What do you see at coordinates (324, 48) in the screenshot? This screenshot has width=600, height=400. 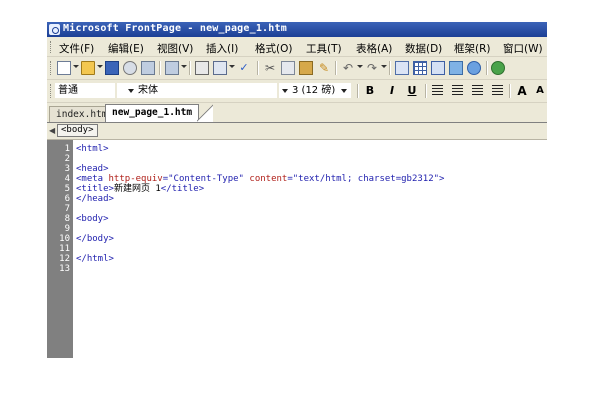 I see `menu-tools: 工具(T)` at bounding box center [324, 48].